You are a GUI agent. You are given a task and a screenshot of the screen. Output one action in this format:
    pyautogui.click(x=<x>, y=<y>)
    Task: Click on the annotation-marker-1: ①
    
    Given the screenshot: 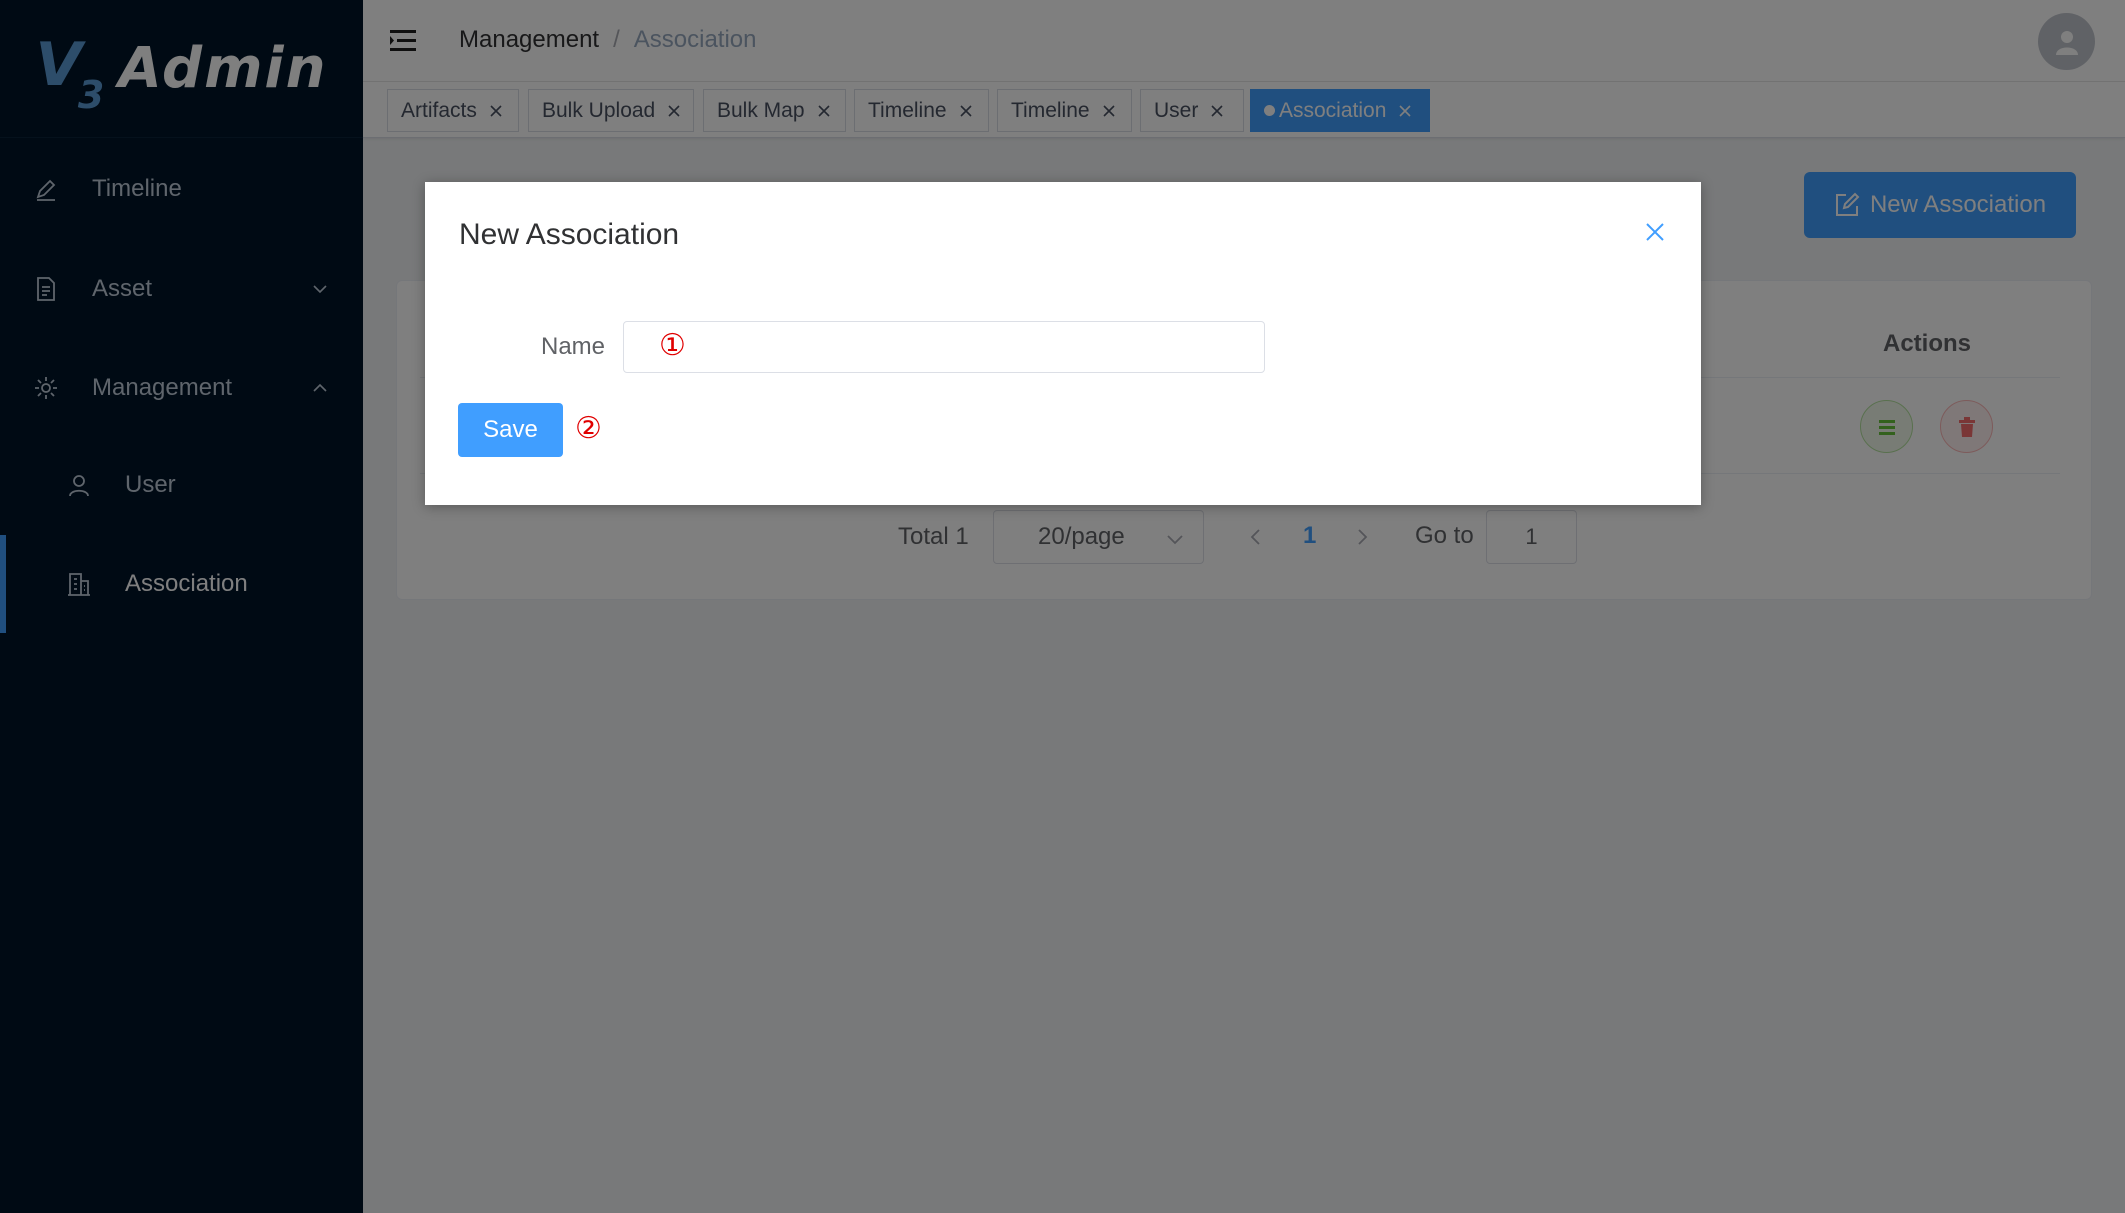 What is the action you would take?
    pyautogui.click(x=672, y=345)
    